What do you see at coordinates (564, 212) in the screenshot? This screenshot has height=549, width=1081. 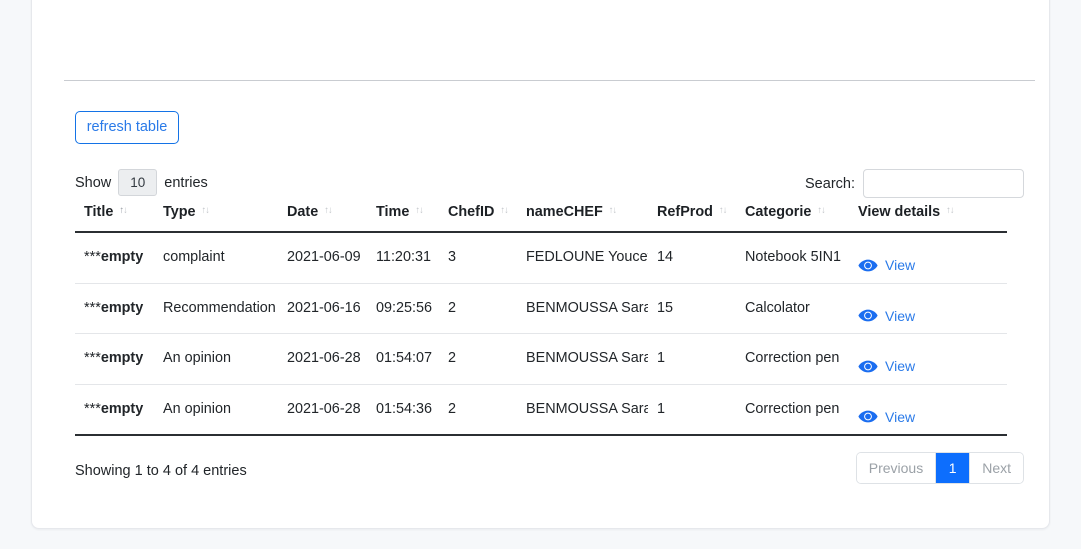 I see `column-header-label: nameCHEF` at bounding box center [564, 212].